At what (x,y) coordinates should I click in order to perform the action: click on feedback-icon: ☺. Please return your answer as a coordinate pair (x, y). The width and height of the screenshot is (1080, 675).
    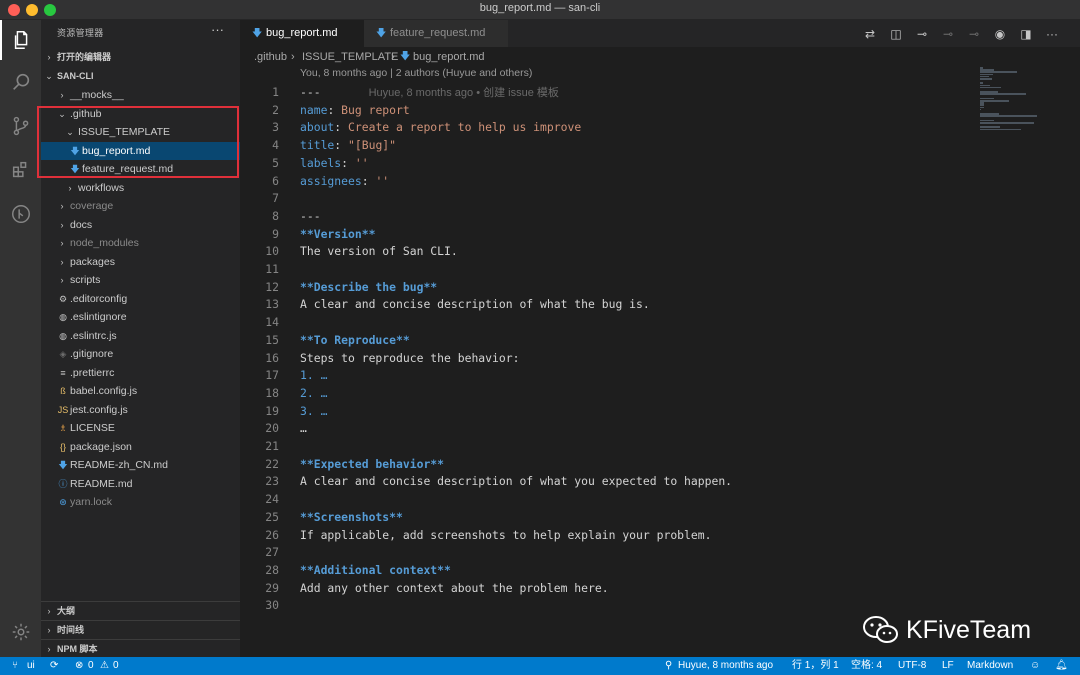
    Looking at the image, I should click on (1035, 666).